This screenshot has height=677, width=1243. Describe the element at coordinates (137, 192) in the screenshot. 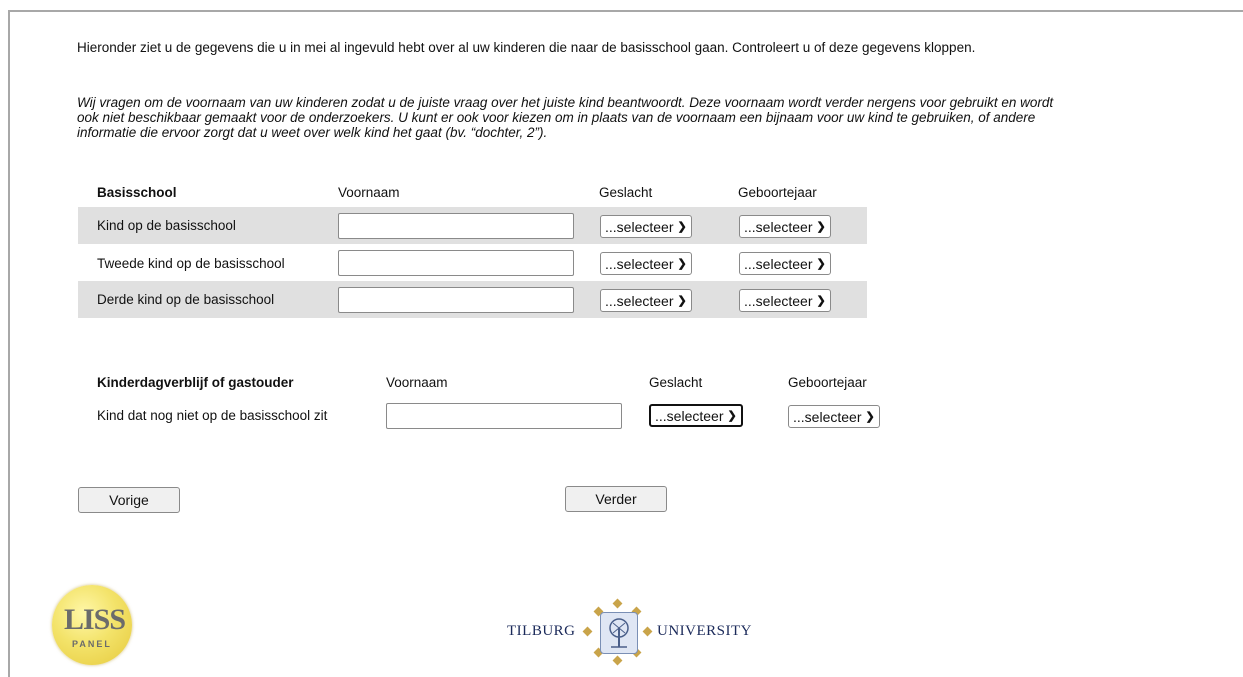

I see `basisschool-heading: Basisschool` at that location.